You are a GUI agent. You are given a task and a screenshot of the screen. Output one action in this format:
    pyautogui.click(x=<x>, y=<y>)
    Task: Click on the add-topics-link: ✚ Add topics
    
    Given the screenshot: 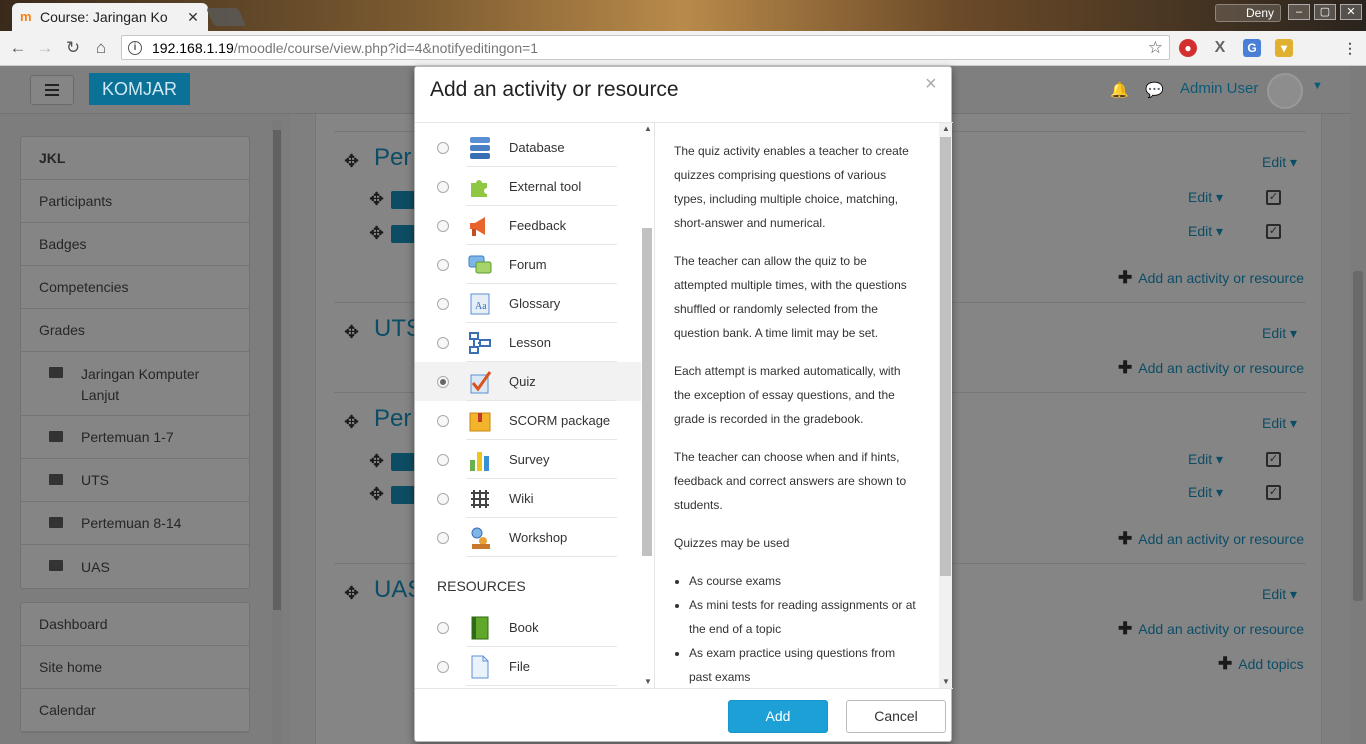 What is the action you would take?
    pyautogui.click(x=1261, y=664)
    